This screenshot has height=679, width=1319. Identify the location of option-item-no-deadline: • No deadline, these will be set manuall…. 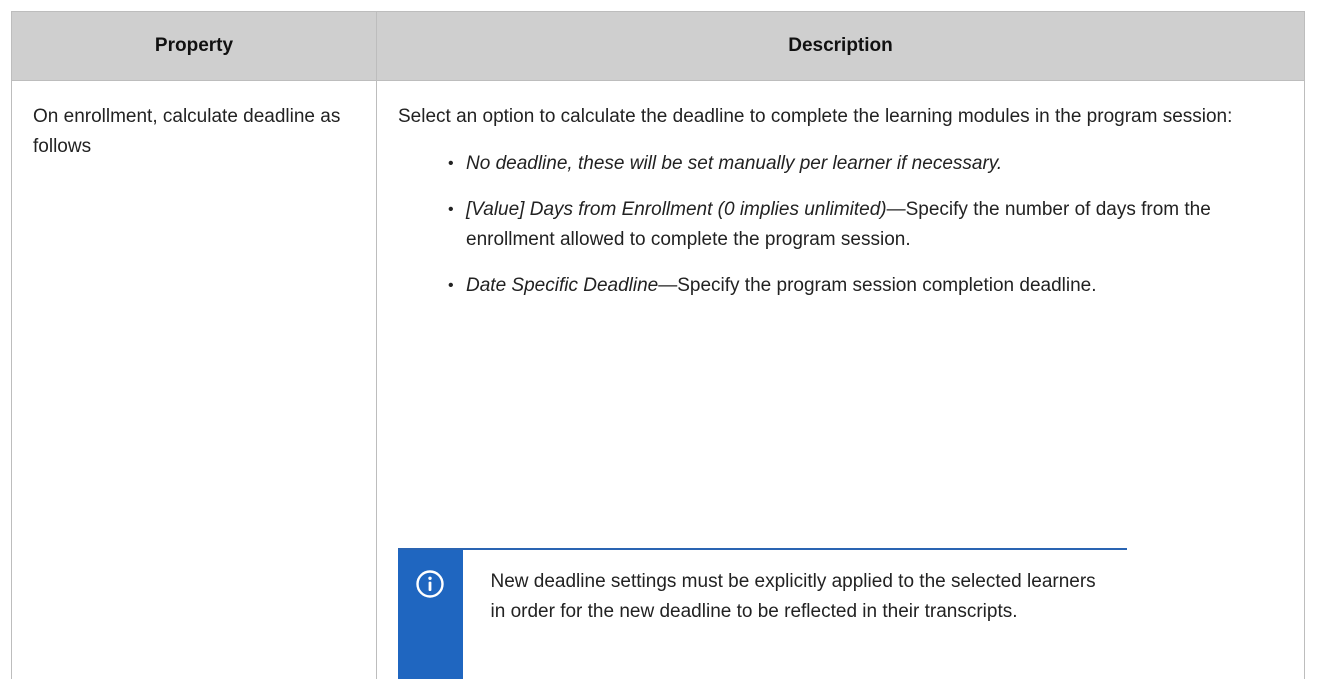
(866, 164).